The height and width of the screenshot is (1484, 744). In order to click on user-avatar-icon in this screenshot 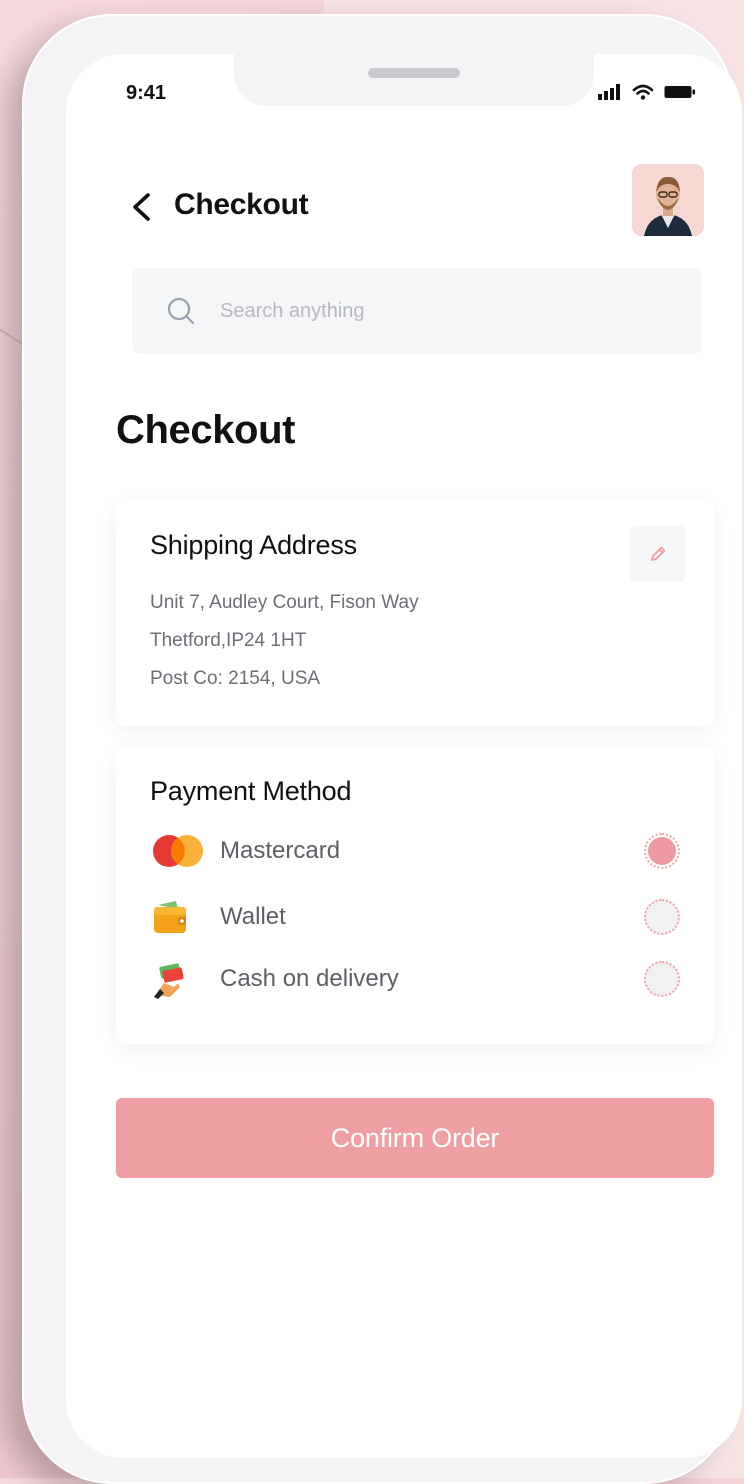, I will do `click(668, 200)`.